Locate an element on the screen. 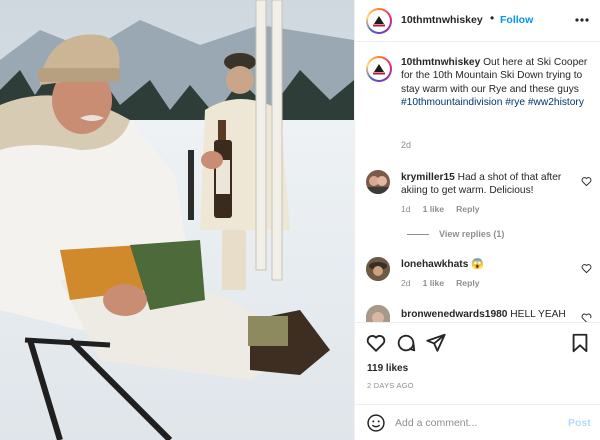 The width and height of the screenshot is (600, 440). comment-meta: 1d 1 like Reply is located at coordinates (440, 209).